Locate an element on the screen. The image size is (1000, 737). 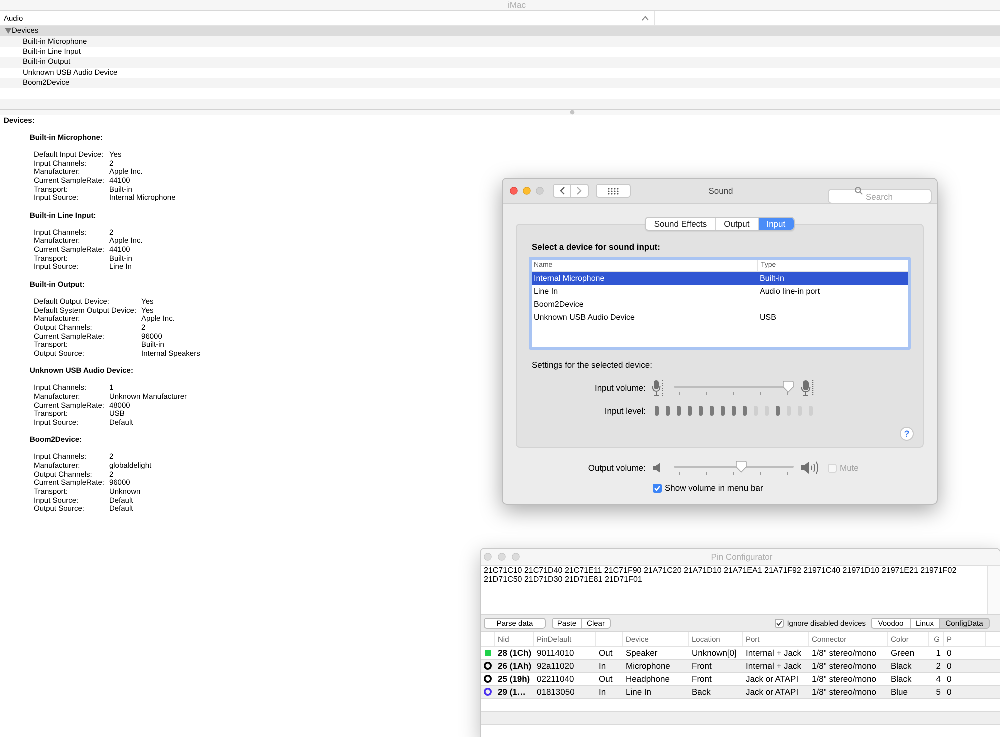
show-volume-checkbox is located at coordinates (657, 488).